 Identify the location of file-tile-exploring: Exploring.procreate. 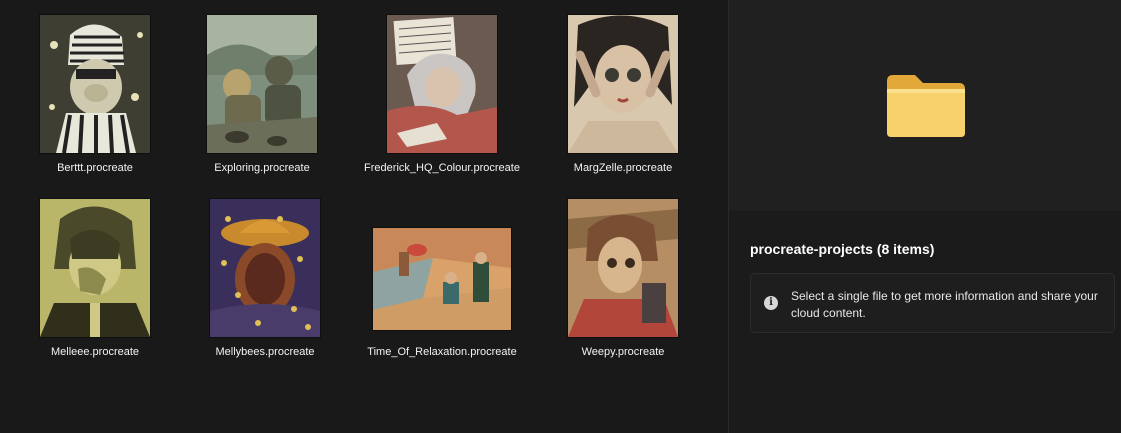
(262, 100).